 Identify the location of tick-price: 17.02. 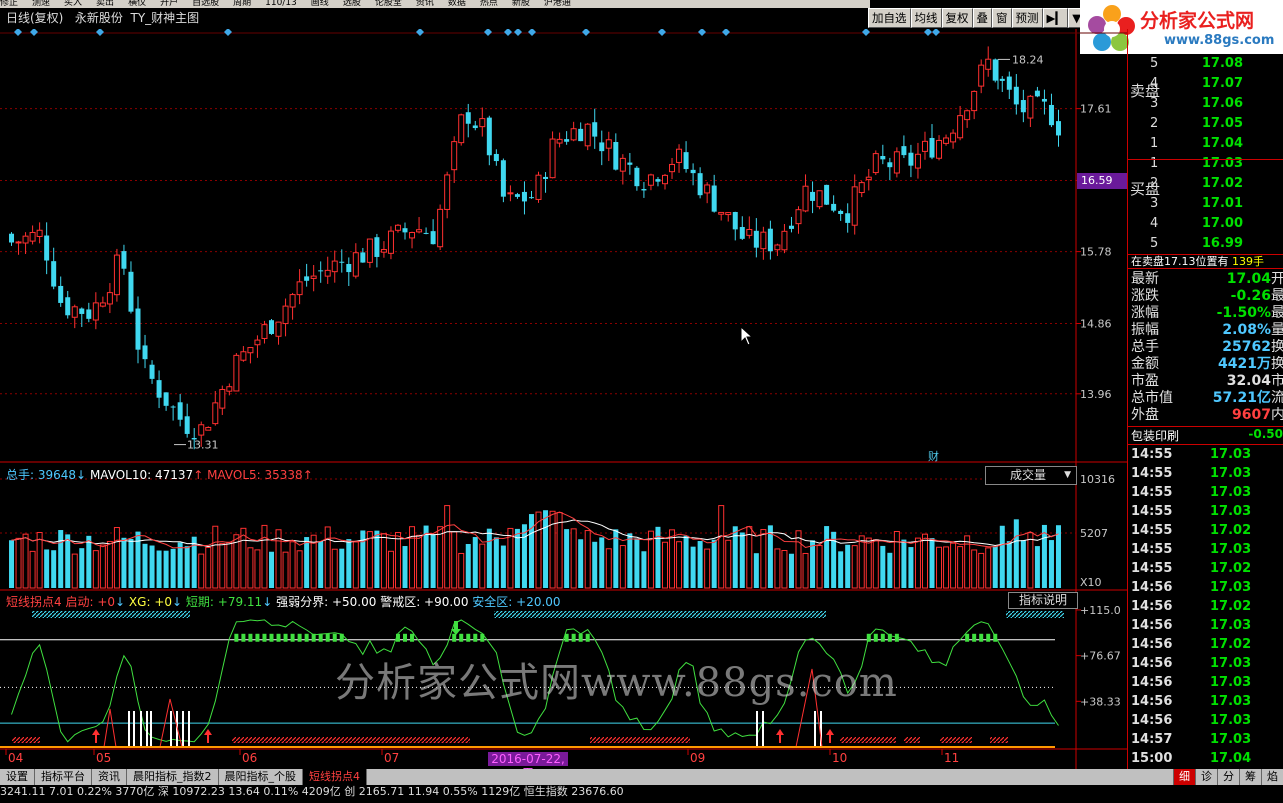
(1231, 644).